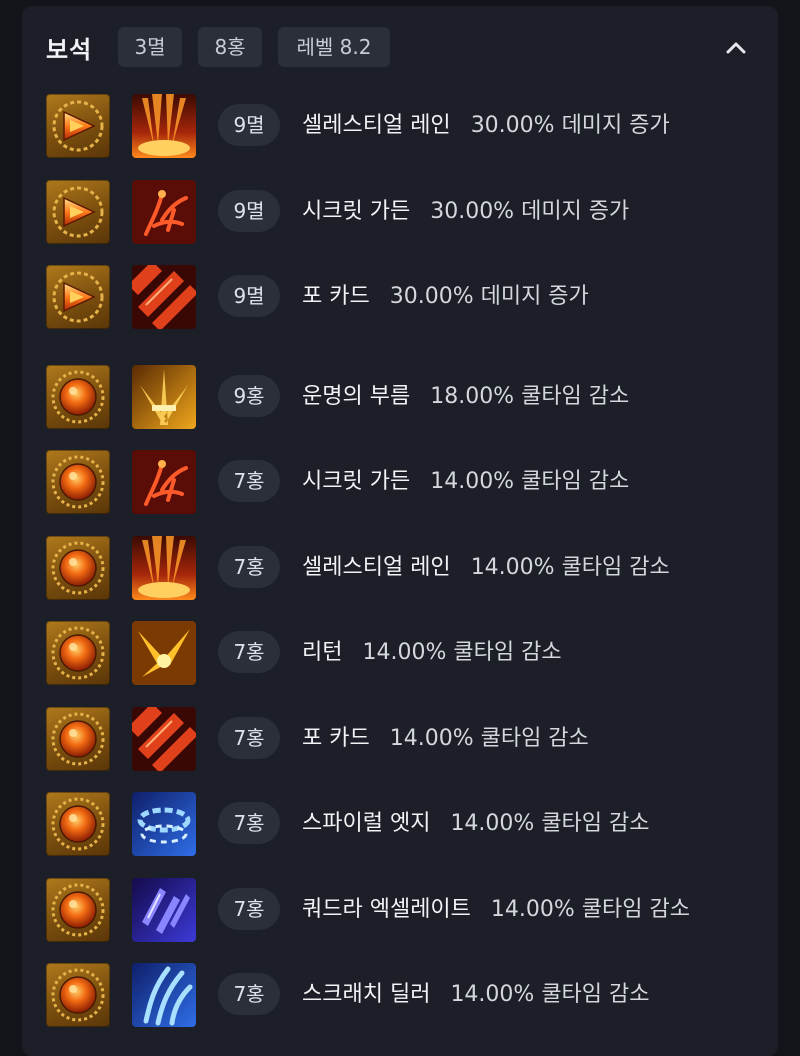  I want to click on gem-row: 9멸 셀레스티얼 레인 30.00% 데미지 증가, so click(406, 126).